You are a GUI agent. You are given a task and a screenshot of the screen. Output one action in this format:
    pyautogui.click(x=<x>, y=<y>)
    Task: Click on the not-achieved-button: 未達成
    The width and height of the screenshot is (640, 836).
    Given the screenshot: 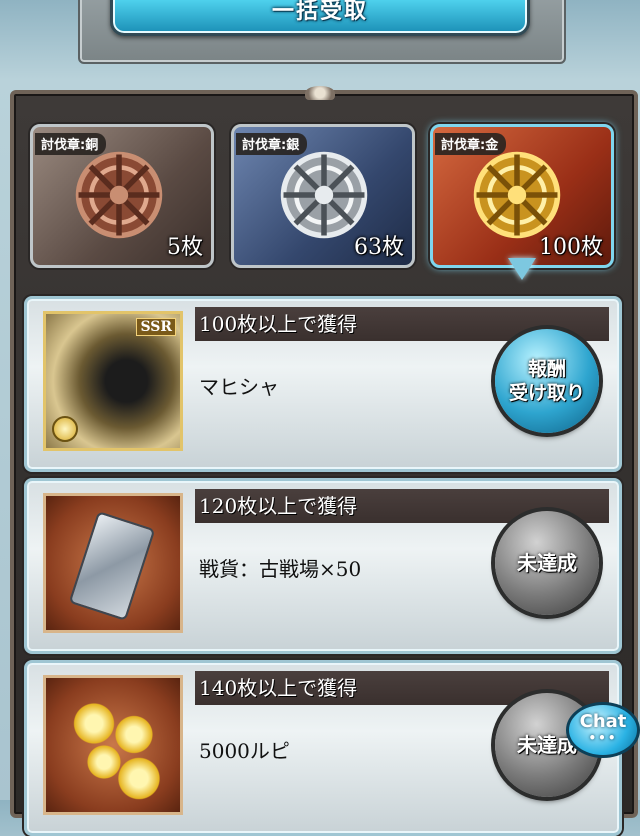 What is the action you would take?
    pyautogui.click(x=547, y=563)
    